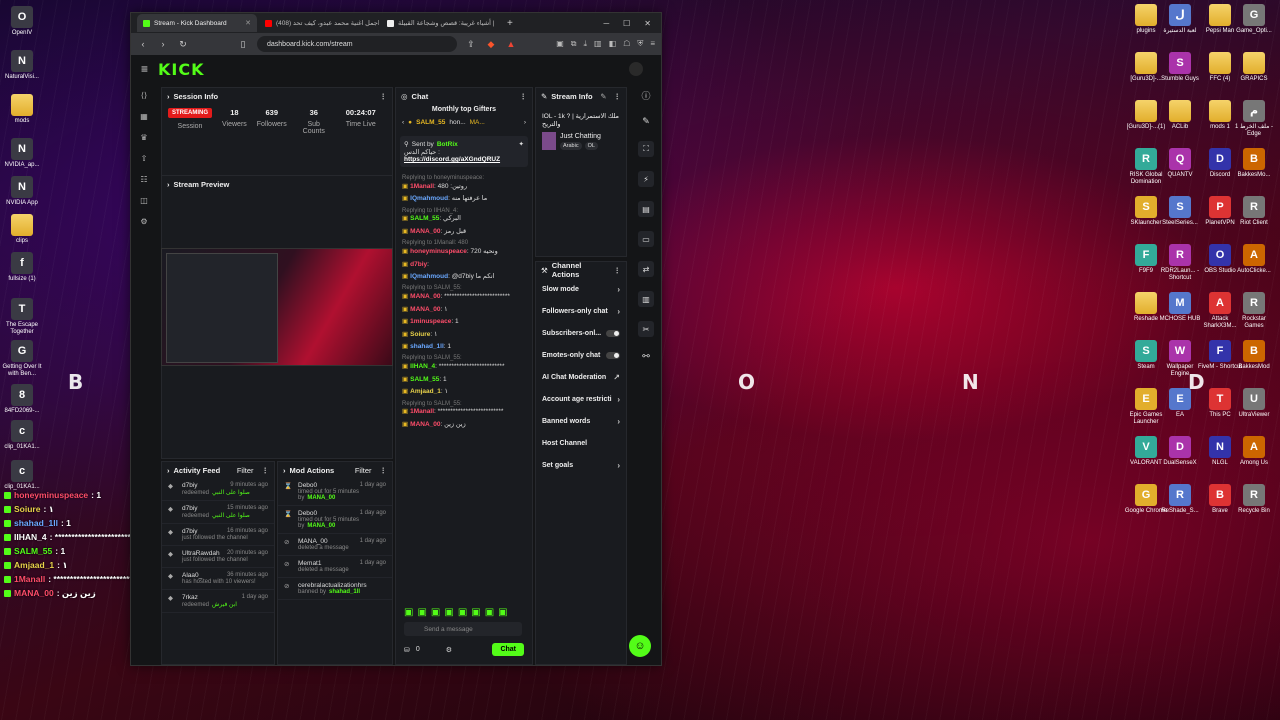  What do you see at coordinates (321, 498) in the screenshot?
I see `mod-by-user: MANA_00` at bounding box center [321, 498].